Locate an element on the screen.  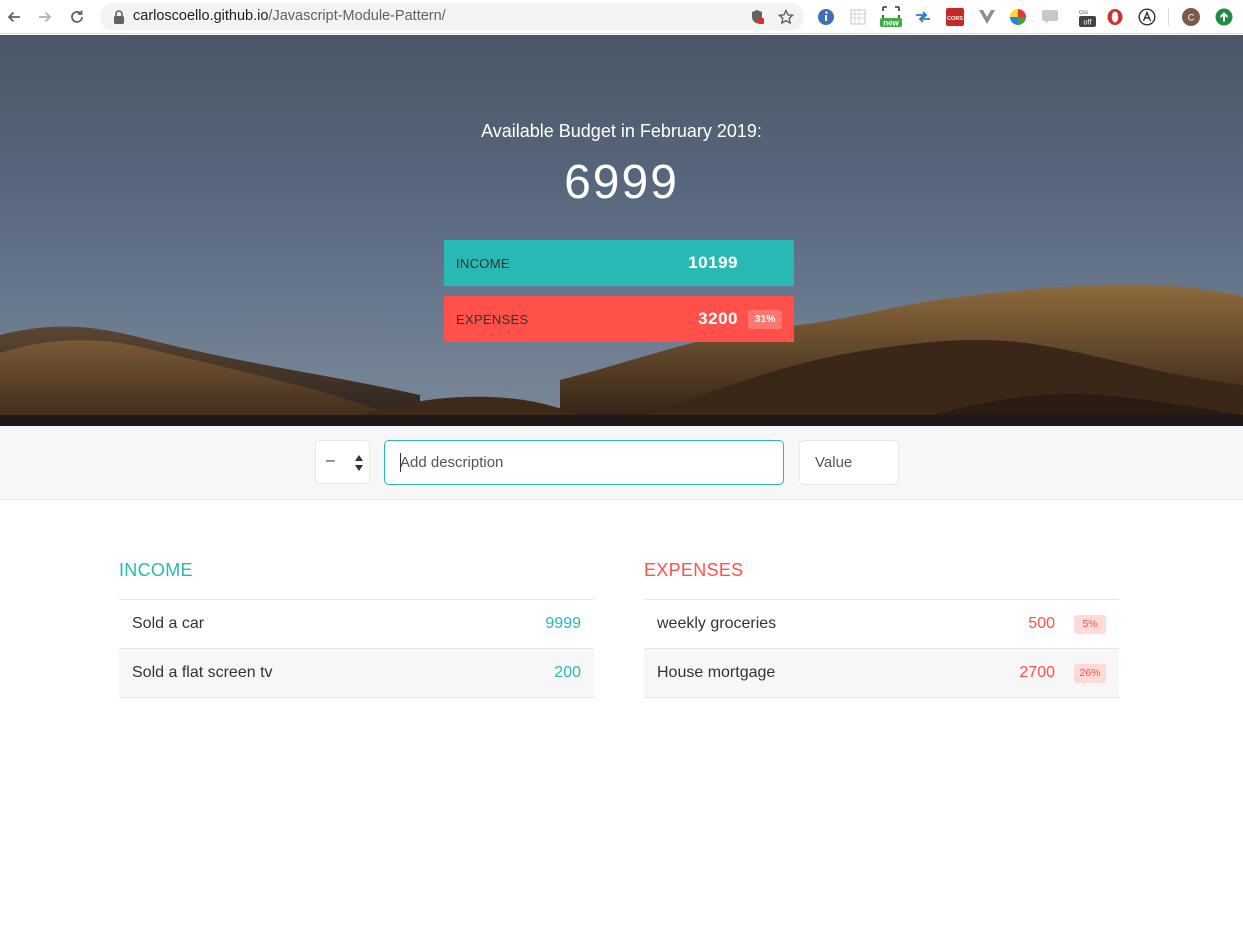
item-value: 9999 is located at coordinates (563, 623).